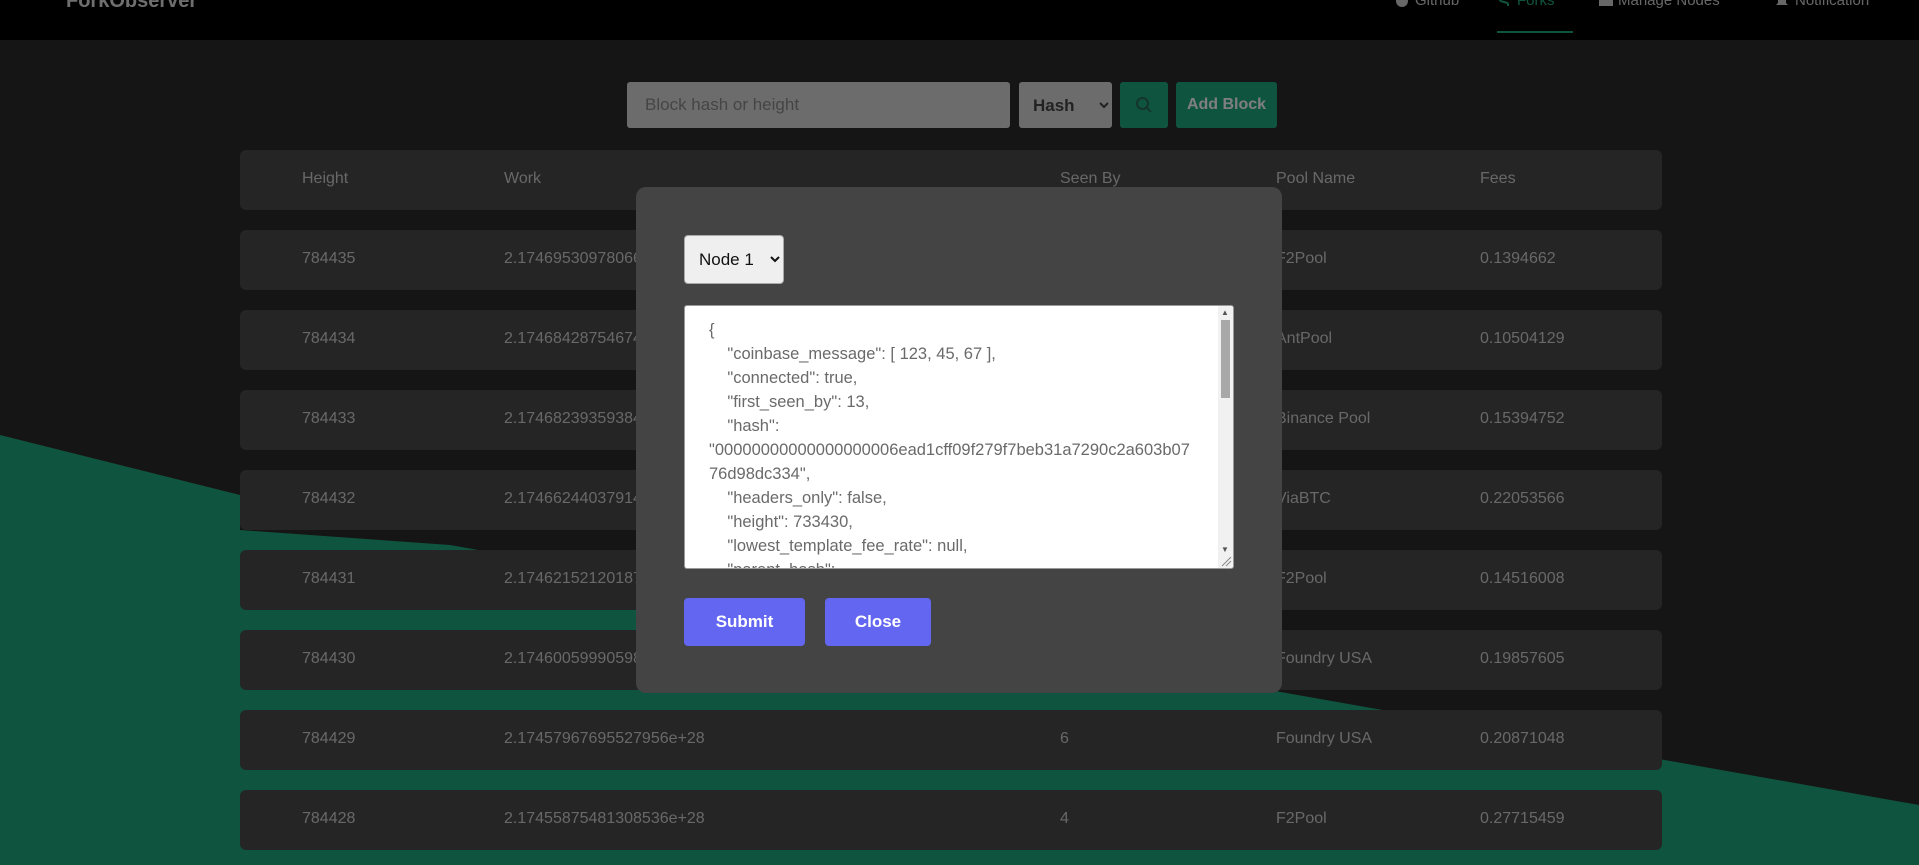 This screenshot has height=865, width=1919. Describe the element at coordinates (1226, 561) in the screenshot. I see `resize-grip-icon` at that location.